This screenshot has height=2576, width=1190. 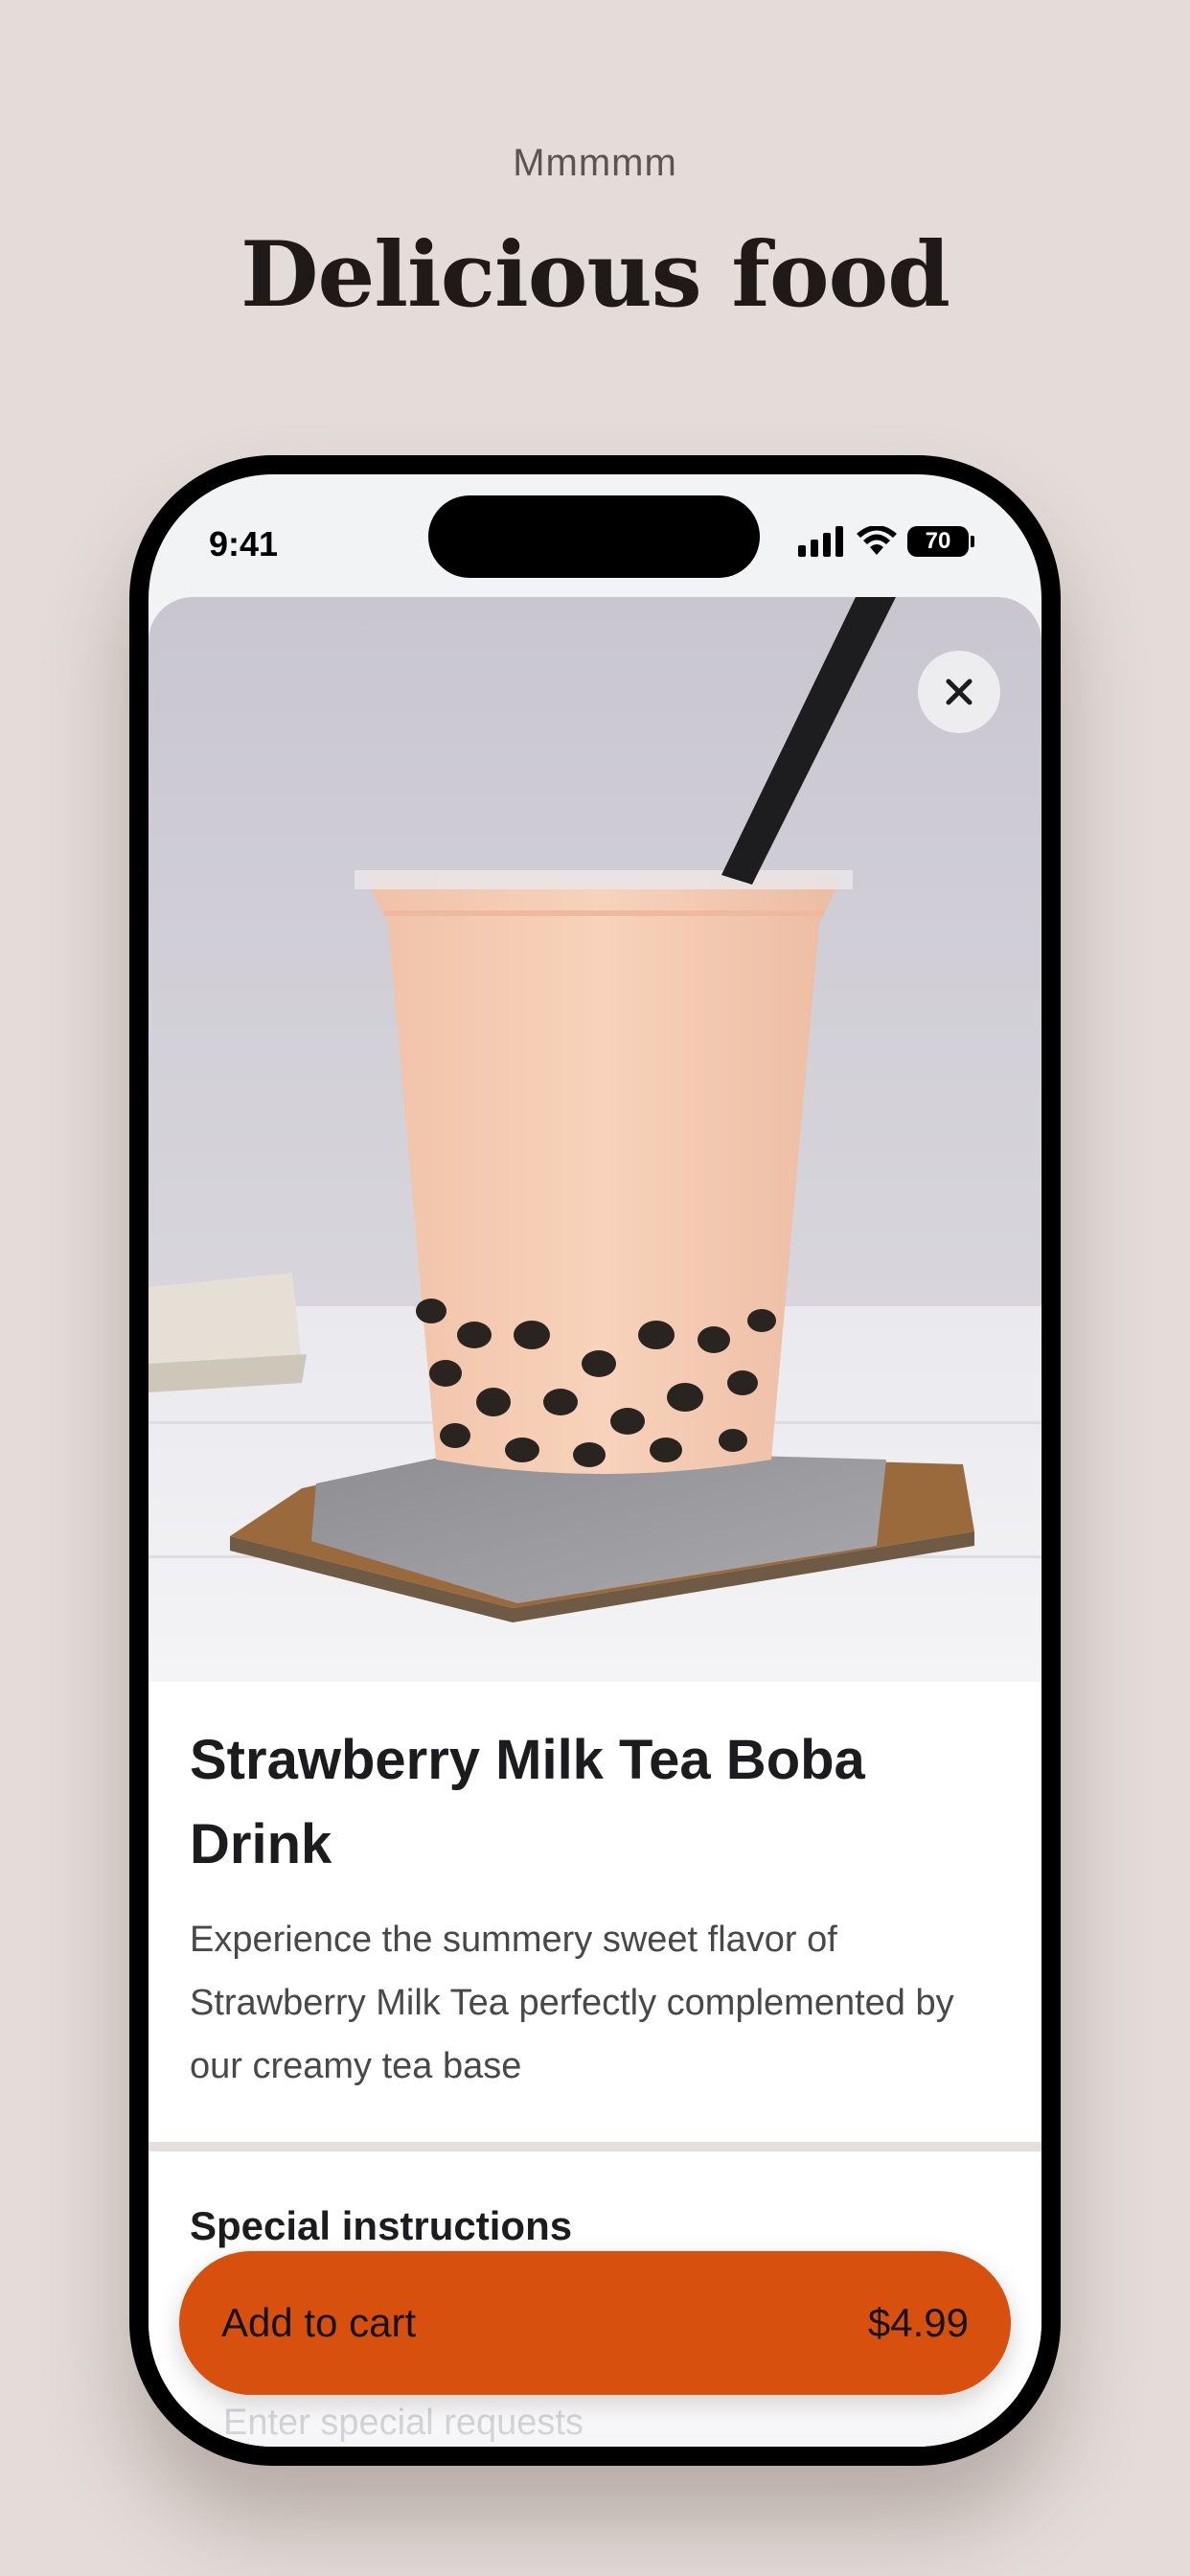 I want to click on status-icons: 70, so click(x=886, y=541).